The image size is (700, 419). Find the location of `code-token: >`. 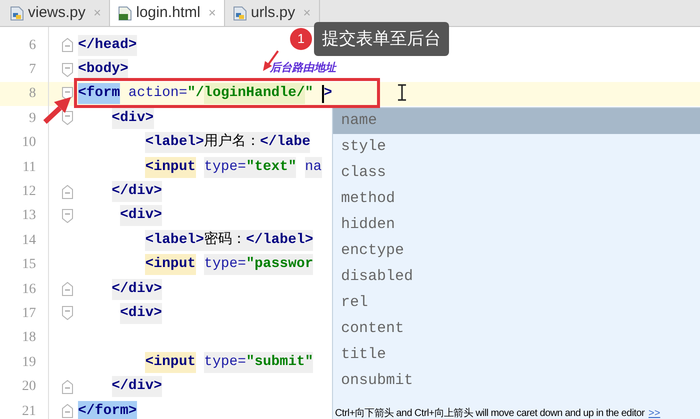

code-token: > is located at coordinates (328, 94).